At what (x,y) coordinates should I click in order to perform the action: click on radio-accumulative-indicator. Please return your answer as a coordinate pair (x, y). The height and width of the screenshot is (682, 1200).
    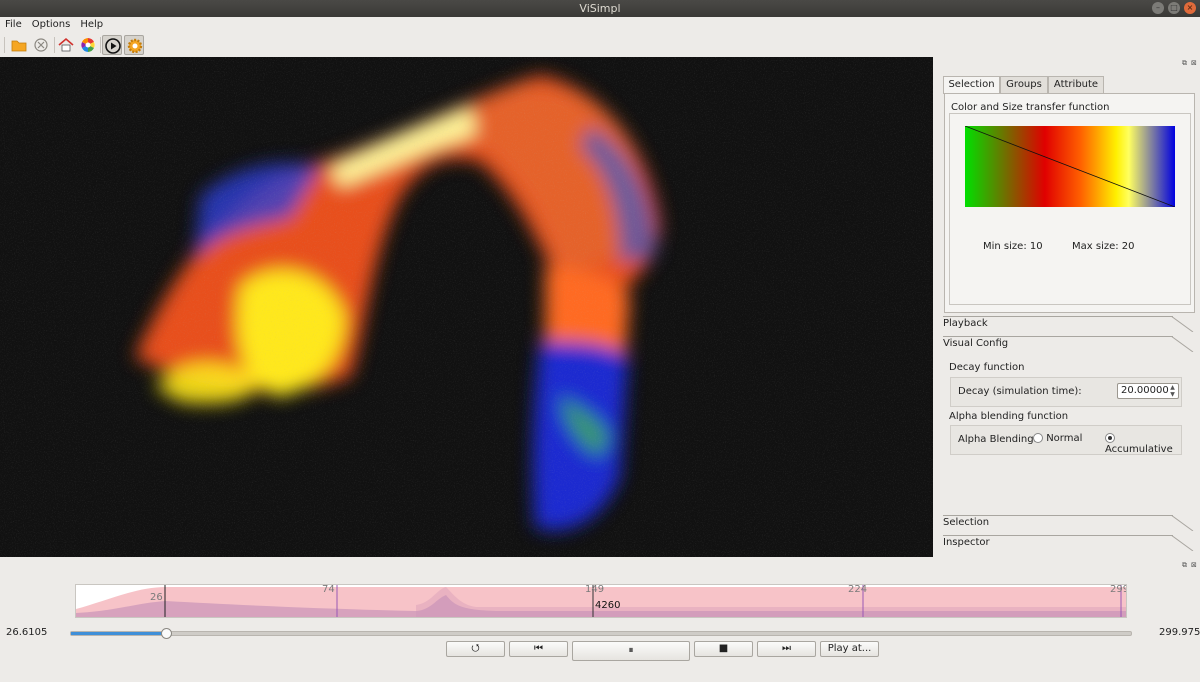
    Looking at the image, I should click on (1110, 438).